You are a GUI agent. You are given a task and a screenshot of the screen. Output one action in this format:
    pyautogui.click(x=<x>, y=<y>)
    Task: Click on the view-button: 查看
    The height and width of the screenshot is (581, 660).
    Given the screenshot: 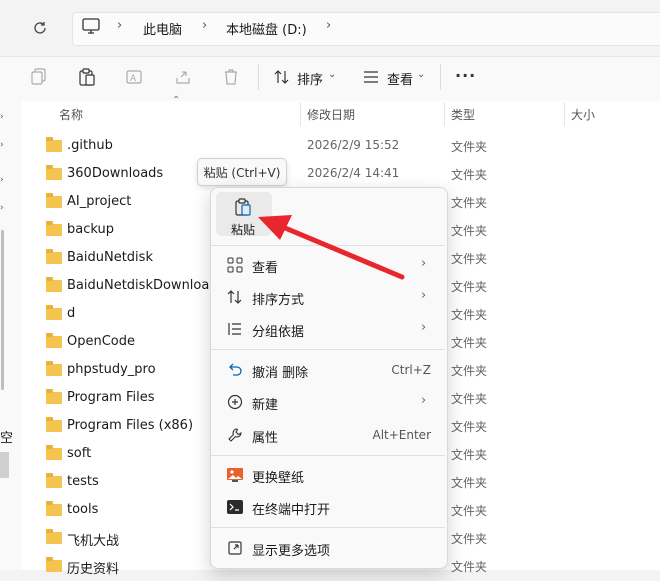 What is the action you would take?
    pyautogui.click(x=400, y=78)
    